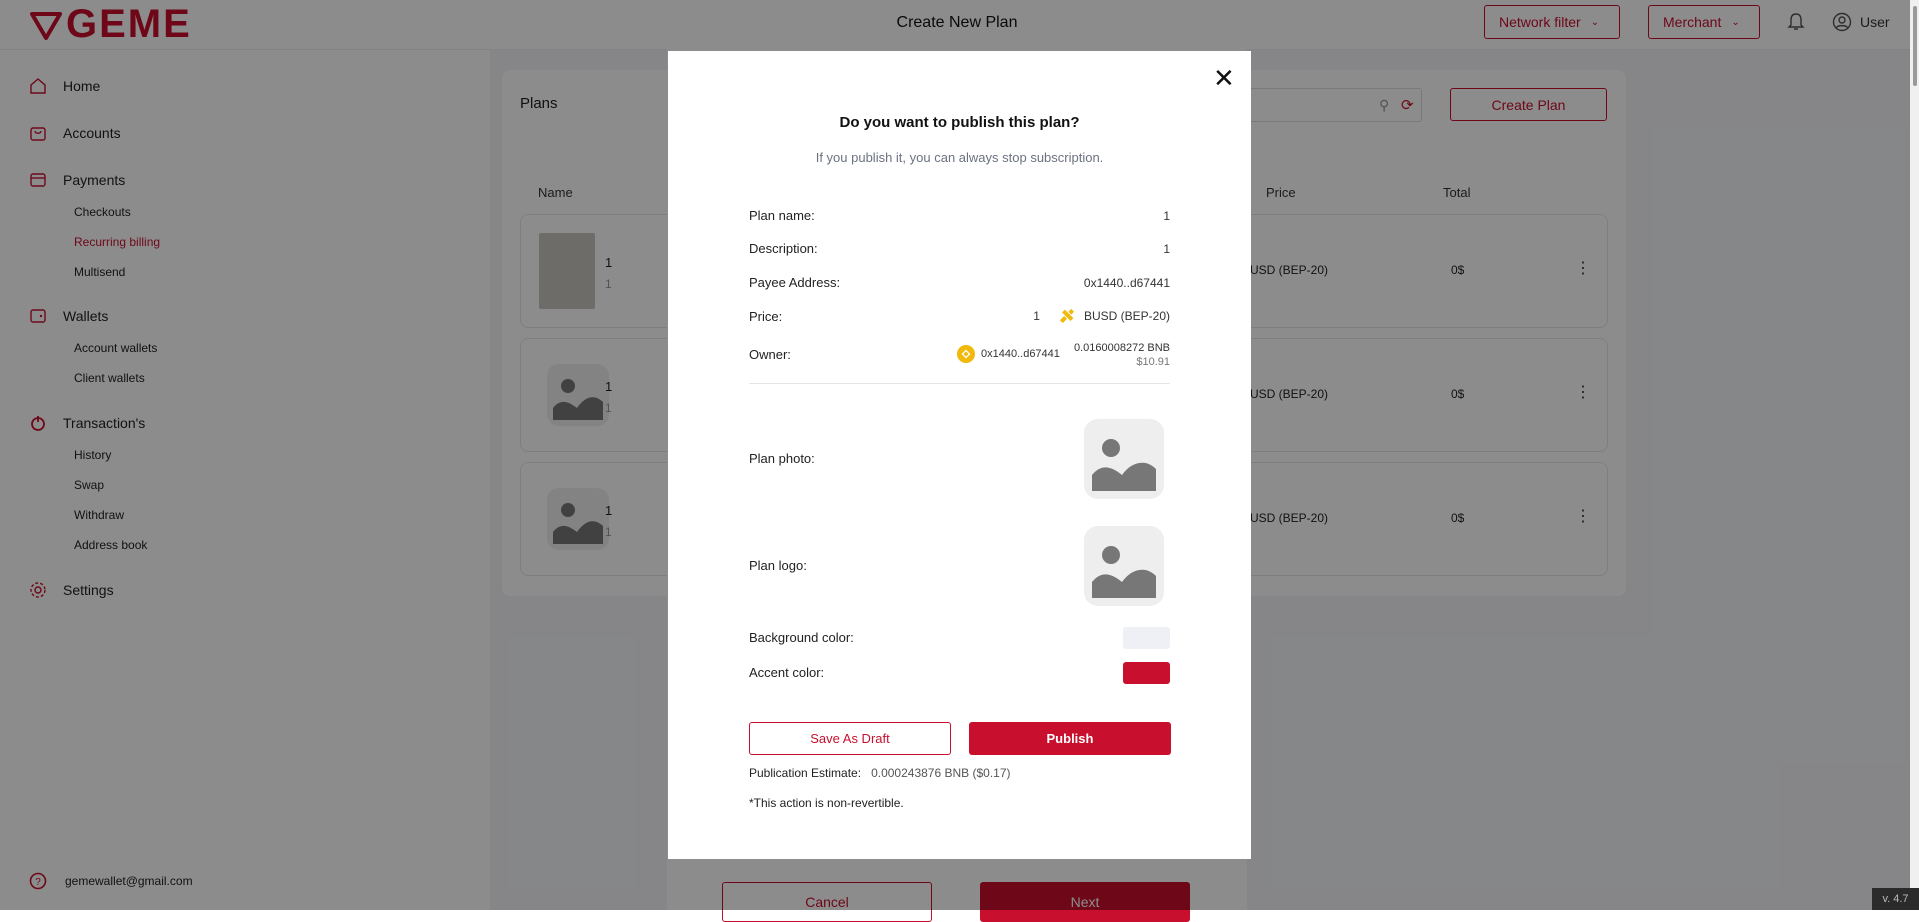 The width and height of the screenshot is (1919, 922). I want to click on owner-address-text: 0x1440..d67441, so click(1020, 354).